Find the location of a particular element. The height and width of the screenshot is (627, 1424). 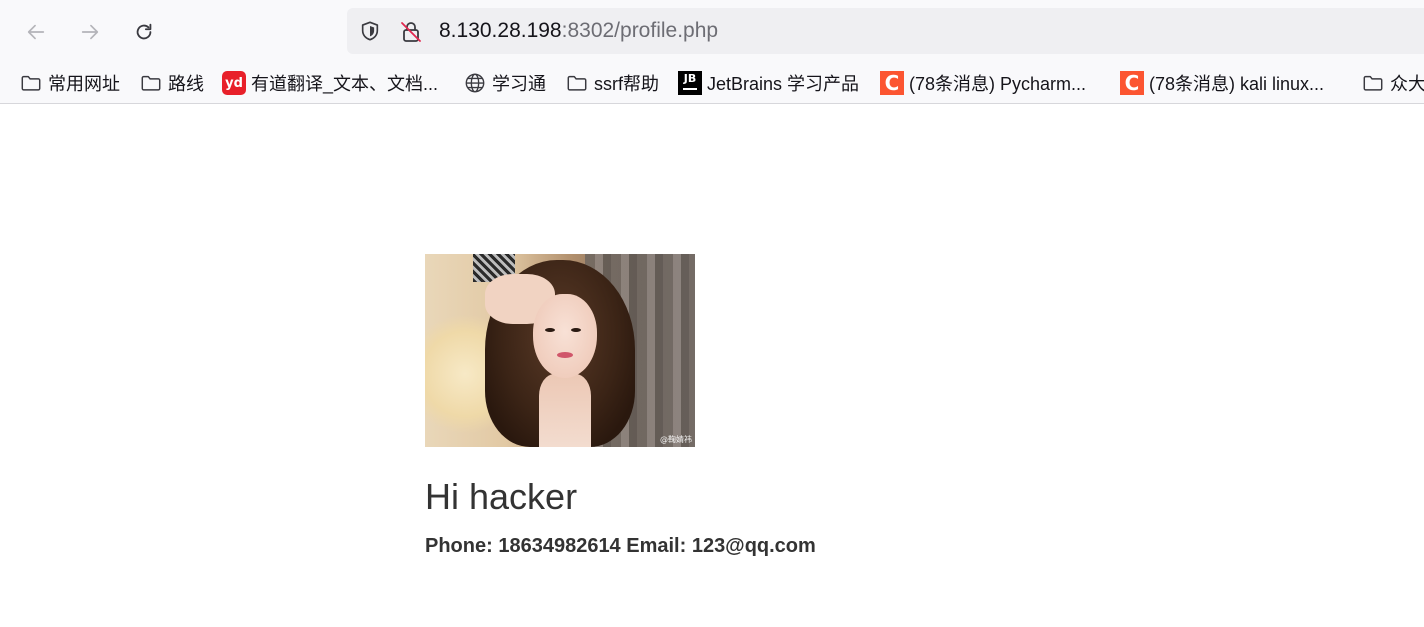

insecure-lock-icon is located at coordinates (411, 32).